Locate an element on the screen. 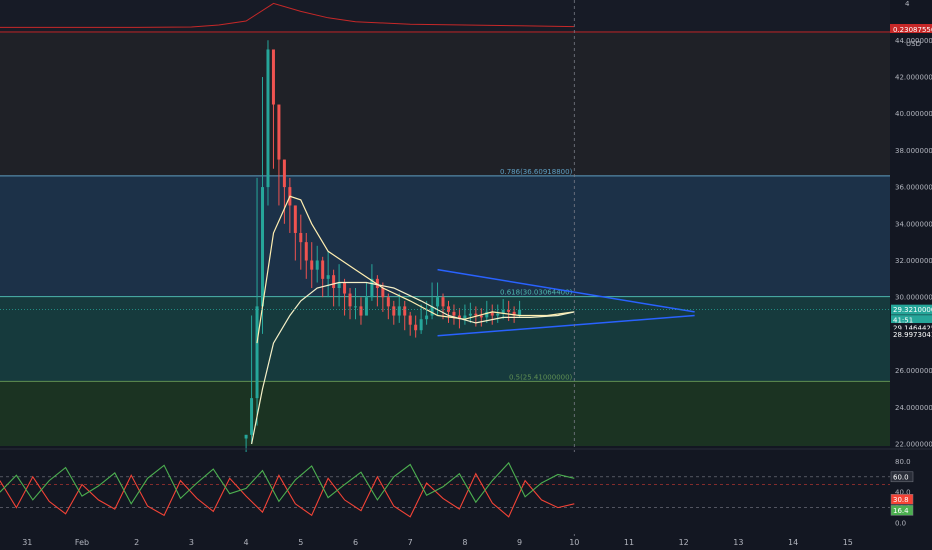 The image size is (932, 550). price-tag: 28.99730417 is located at coordinates (911, 334).